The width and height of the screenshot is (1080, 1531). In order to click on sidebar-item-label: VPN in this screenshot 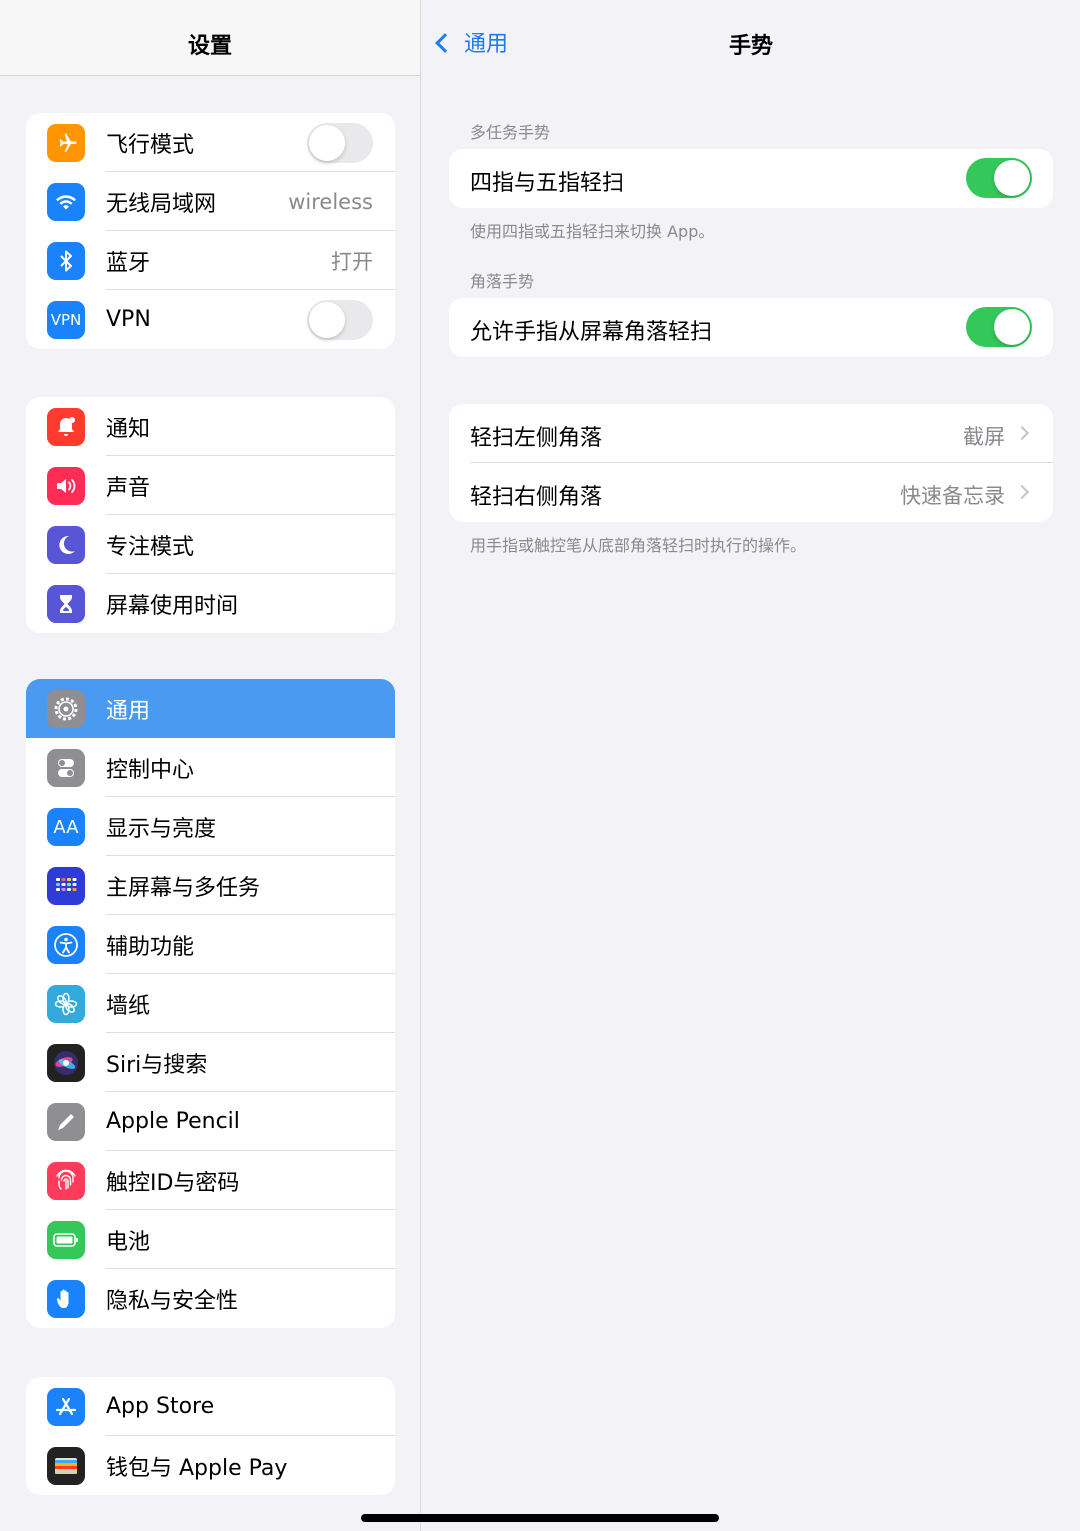, I will do `click(128, 319)`.